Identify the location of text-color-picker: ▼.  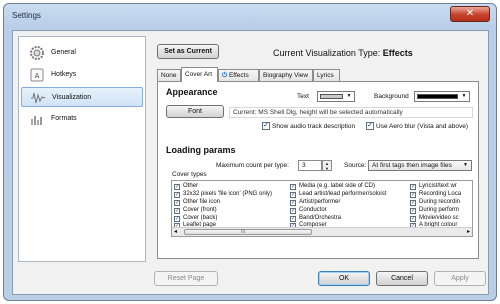
(336, 96).